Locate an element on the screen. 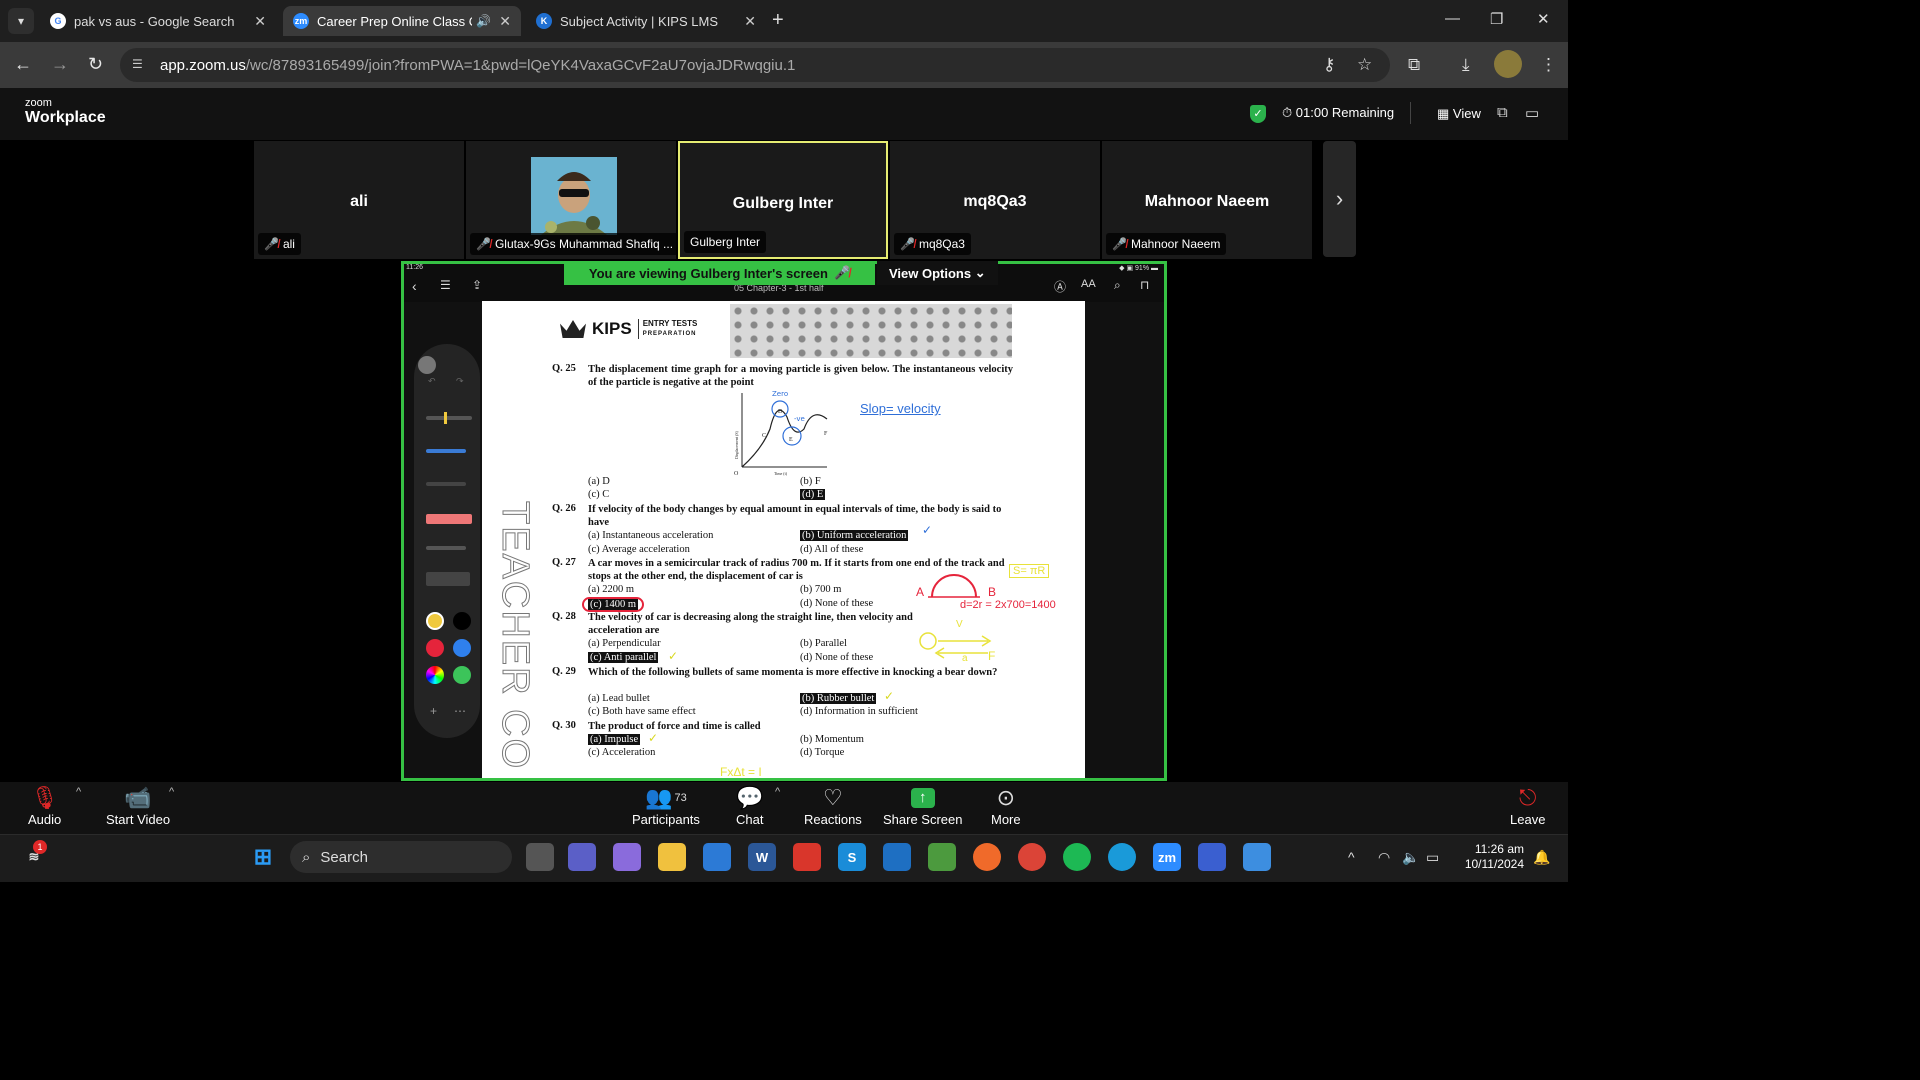  window-mode-icon: ▭ is located at coordinates (1532, 113).